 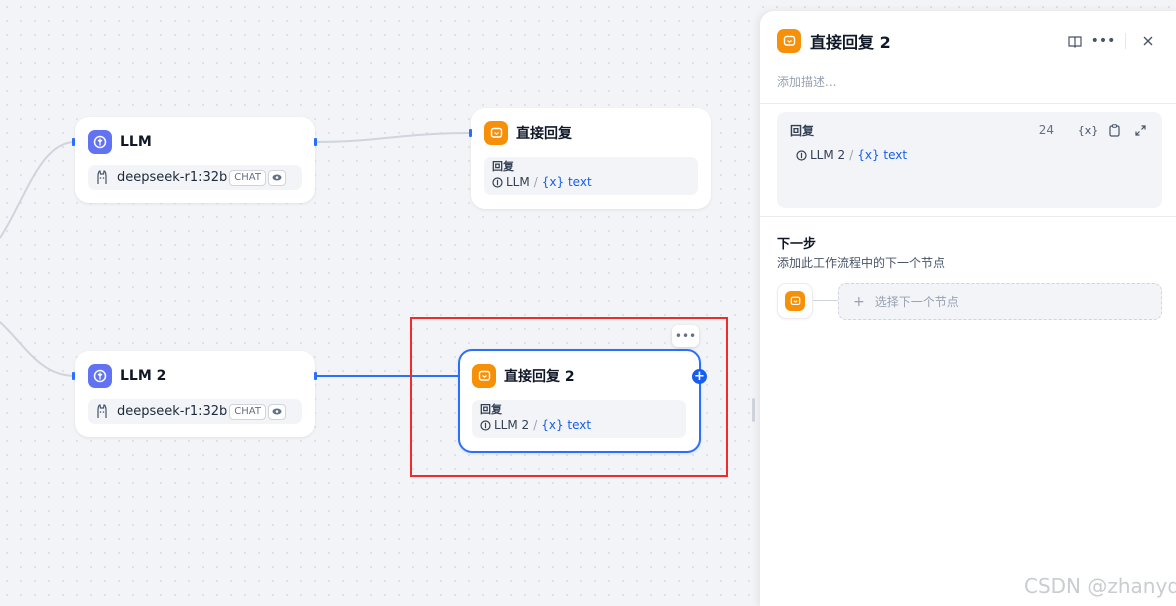 I want to click on reply1-input-handle, so click(x=470, y=133).